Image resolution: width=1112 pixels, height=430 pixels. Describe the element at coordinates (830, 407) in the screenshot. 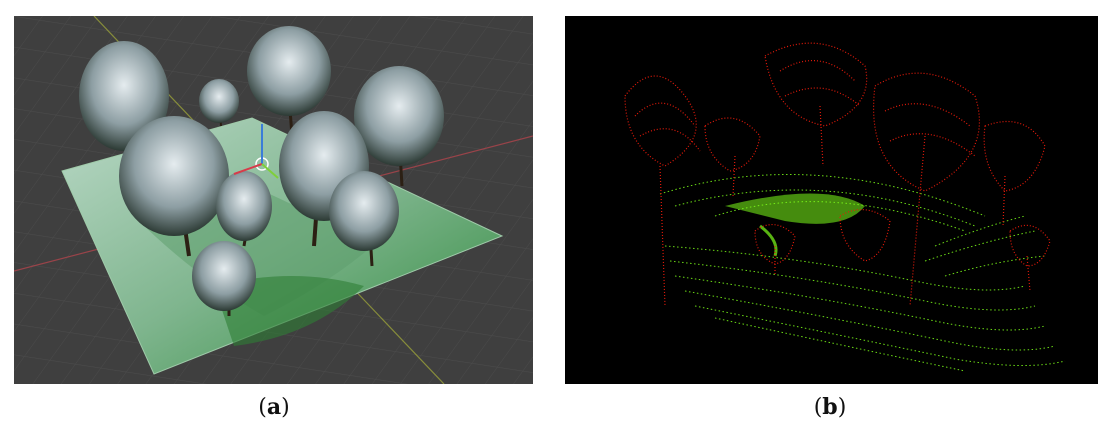

I see `panel-b-caption: (b)` at that location.